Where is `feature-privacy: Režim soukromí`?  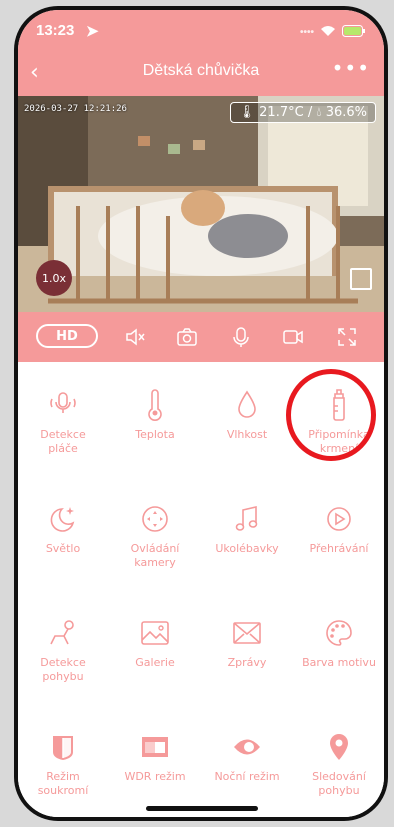 feature-privacy: Režim soukromí is located at coordinates (63, 764).